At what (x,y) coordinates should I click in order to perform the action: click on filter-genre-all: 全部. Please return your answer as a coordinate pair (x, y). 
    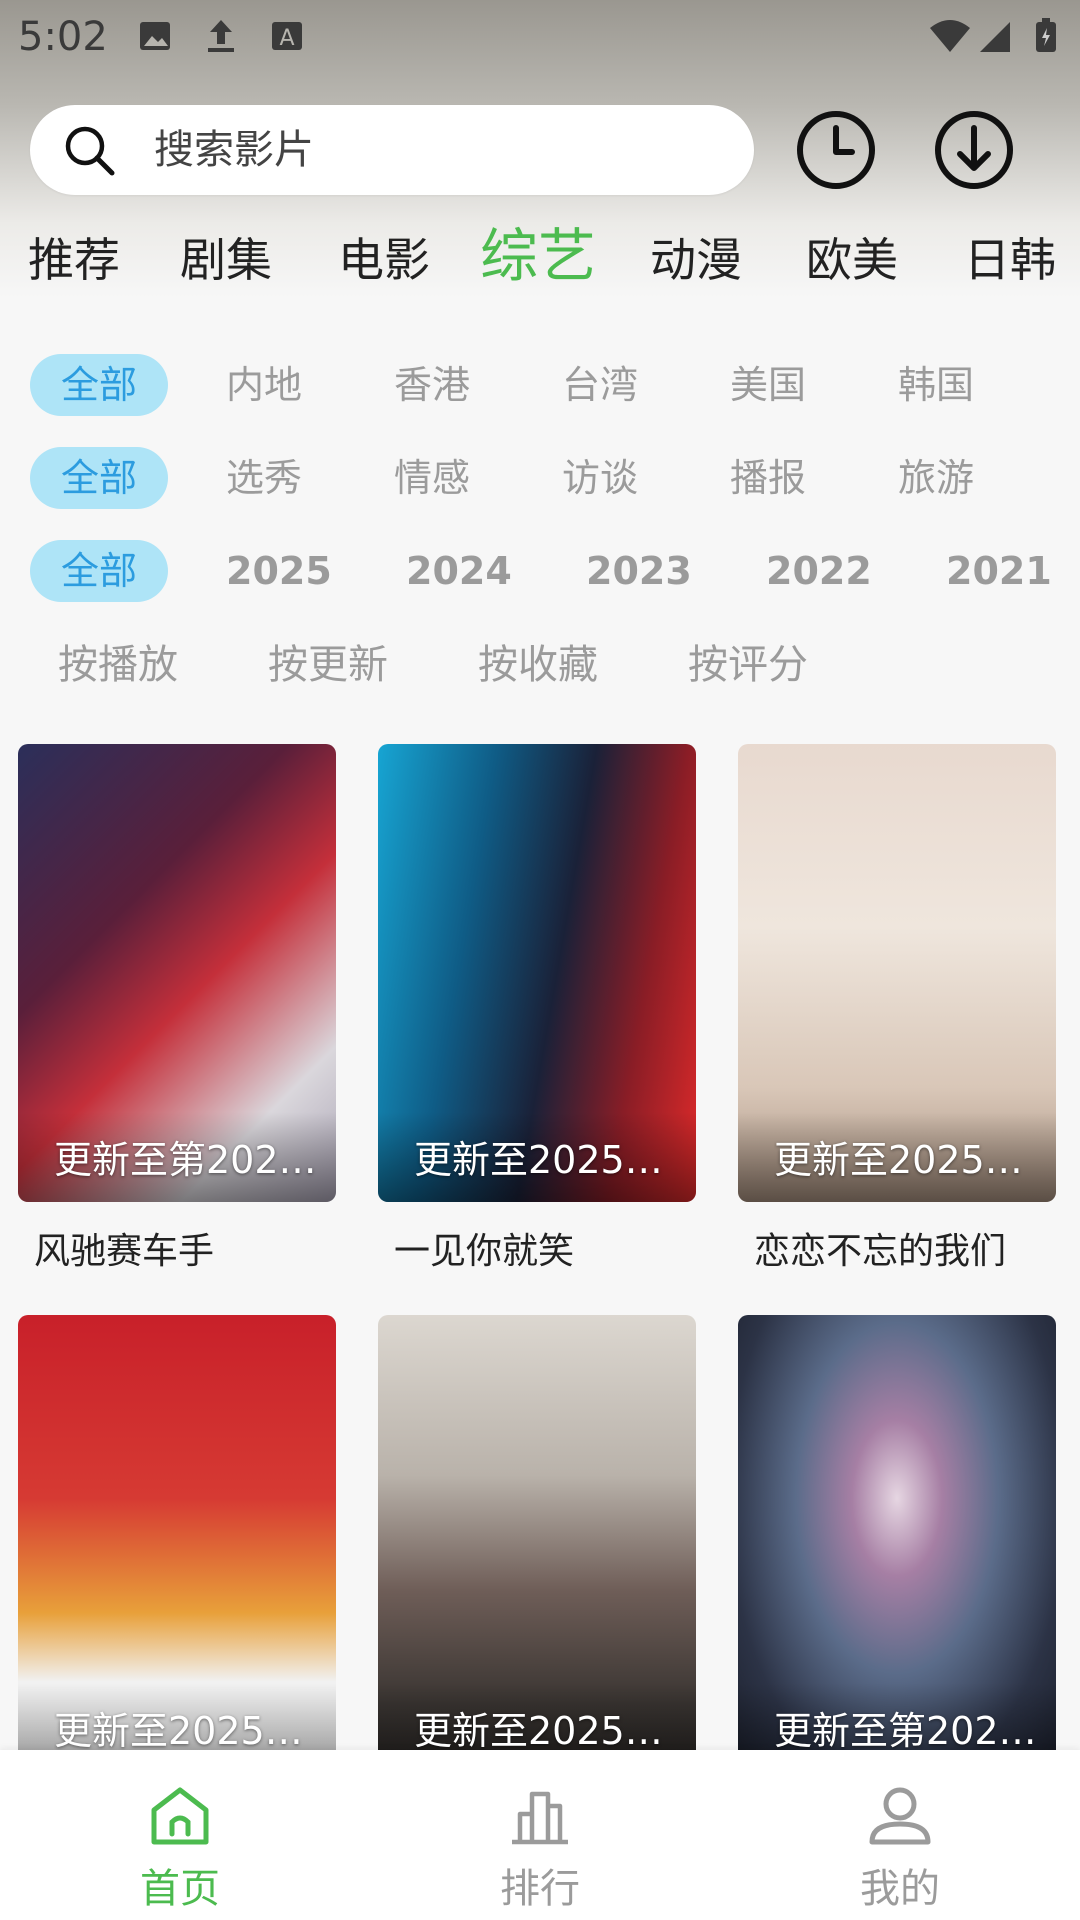
    Looking at the image, I should click on (99, 478).